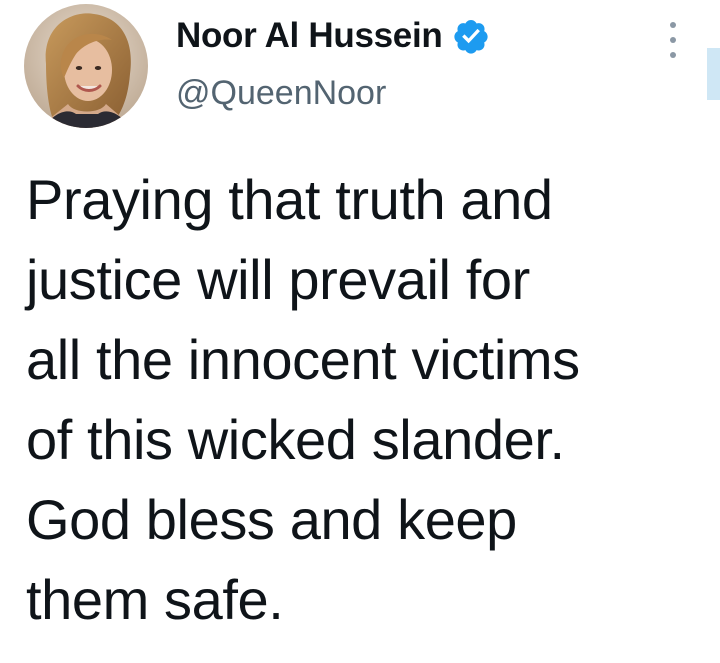 The width and height of the screenshot is (720, 663). Describe the element at coordinates (309, 36) in the screenshot. I see `display-name: Noor Al Hussein` at that location.